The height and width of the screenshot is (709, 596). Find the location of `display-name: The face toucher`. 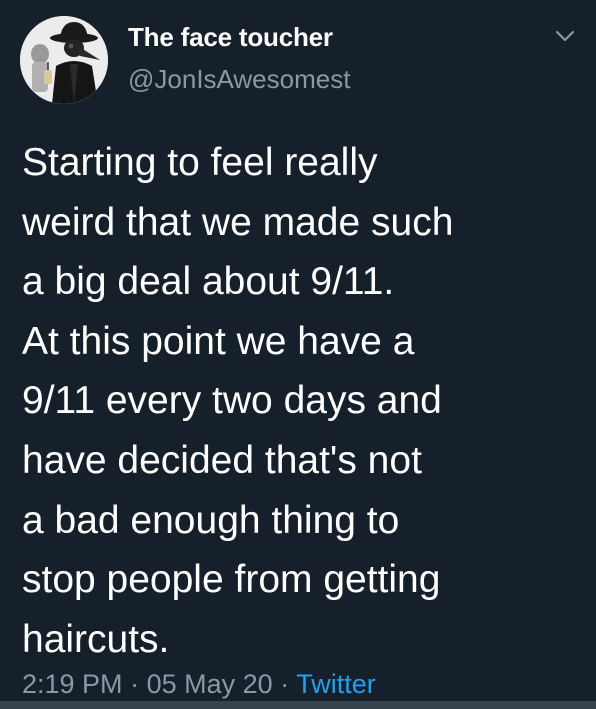

display-name: The face toucher is located at coordinates (230, 37).